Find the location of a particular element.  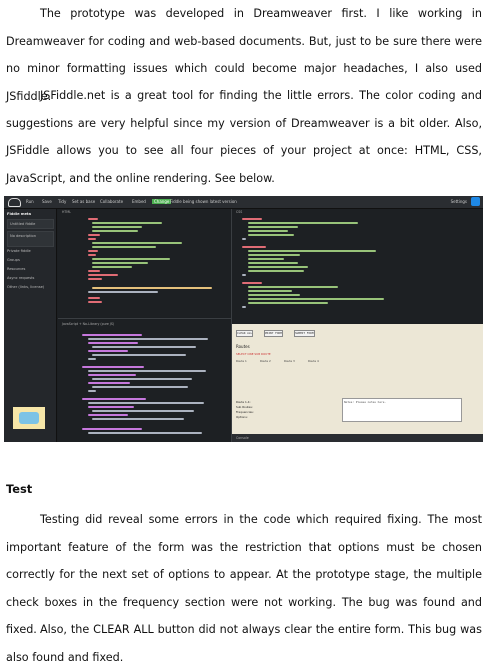

html-editor-pane: HTML is located at coordinates (144, 263).